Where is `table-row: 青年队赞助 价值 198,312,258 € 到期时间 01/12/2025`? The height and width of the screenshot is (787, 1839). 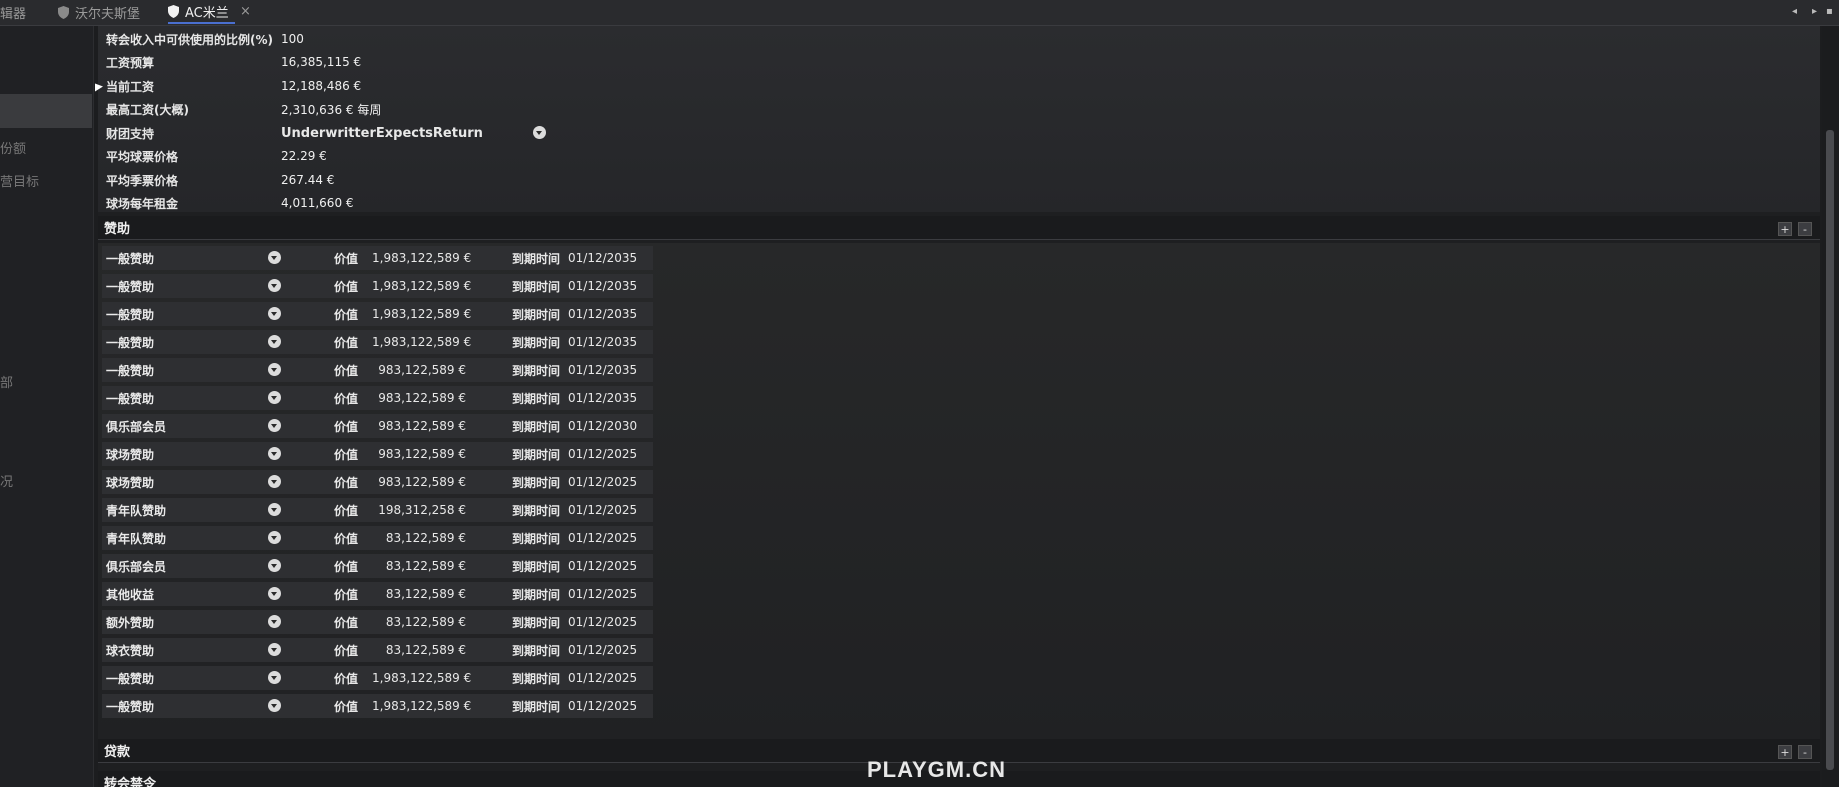
table-row: 青年队赞助 价值 198,312,258 € 到期时间 01/12/2025 is located at coordinates (377, 510).